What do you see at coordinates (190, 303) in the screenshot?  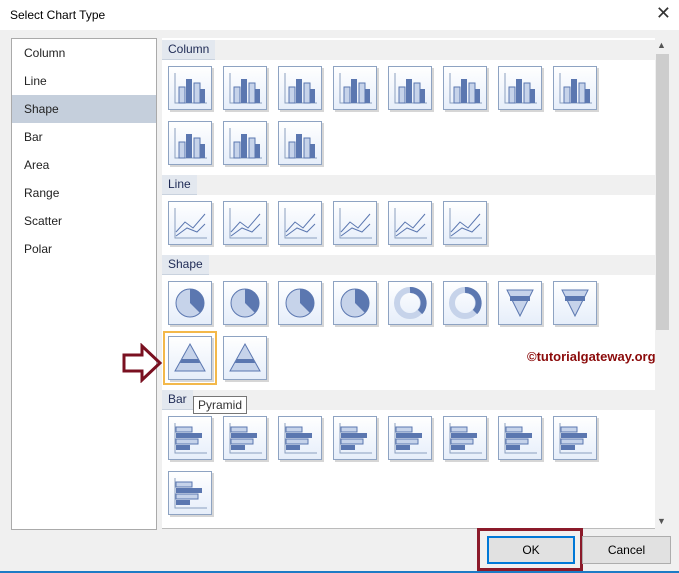 I see `pie-tile` at bounding box center [190, 303].